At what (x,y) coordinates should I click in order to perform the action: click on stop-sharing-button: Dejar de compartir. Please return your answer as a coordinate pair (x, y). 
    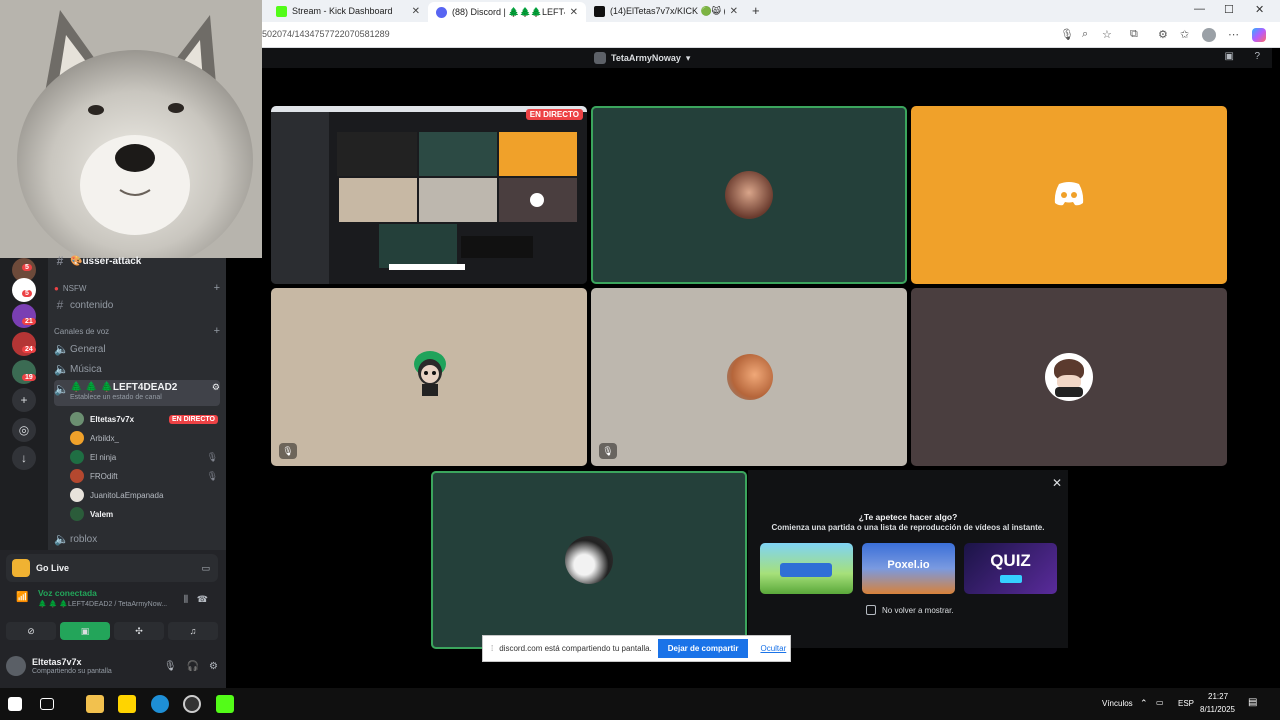
    Looking at the image, I should click on (703, 648).